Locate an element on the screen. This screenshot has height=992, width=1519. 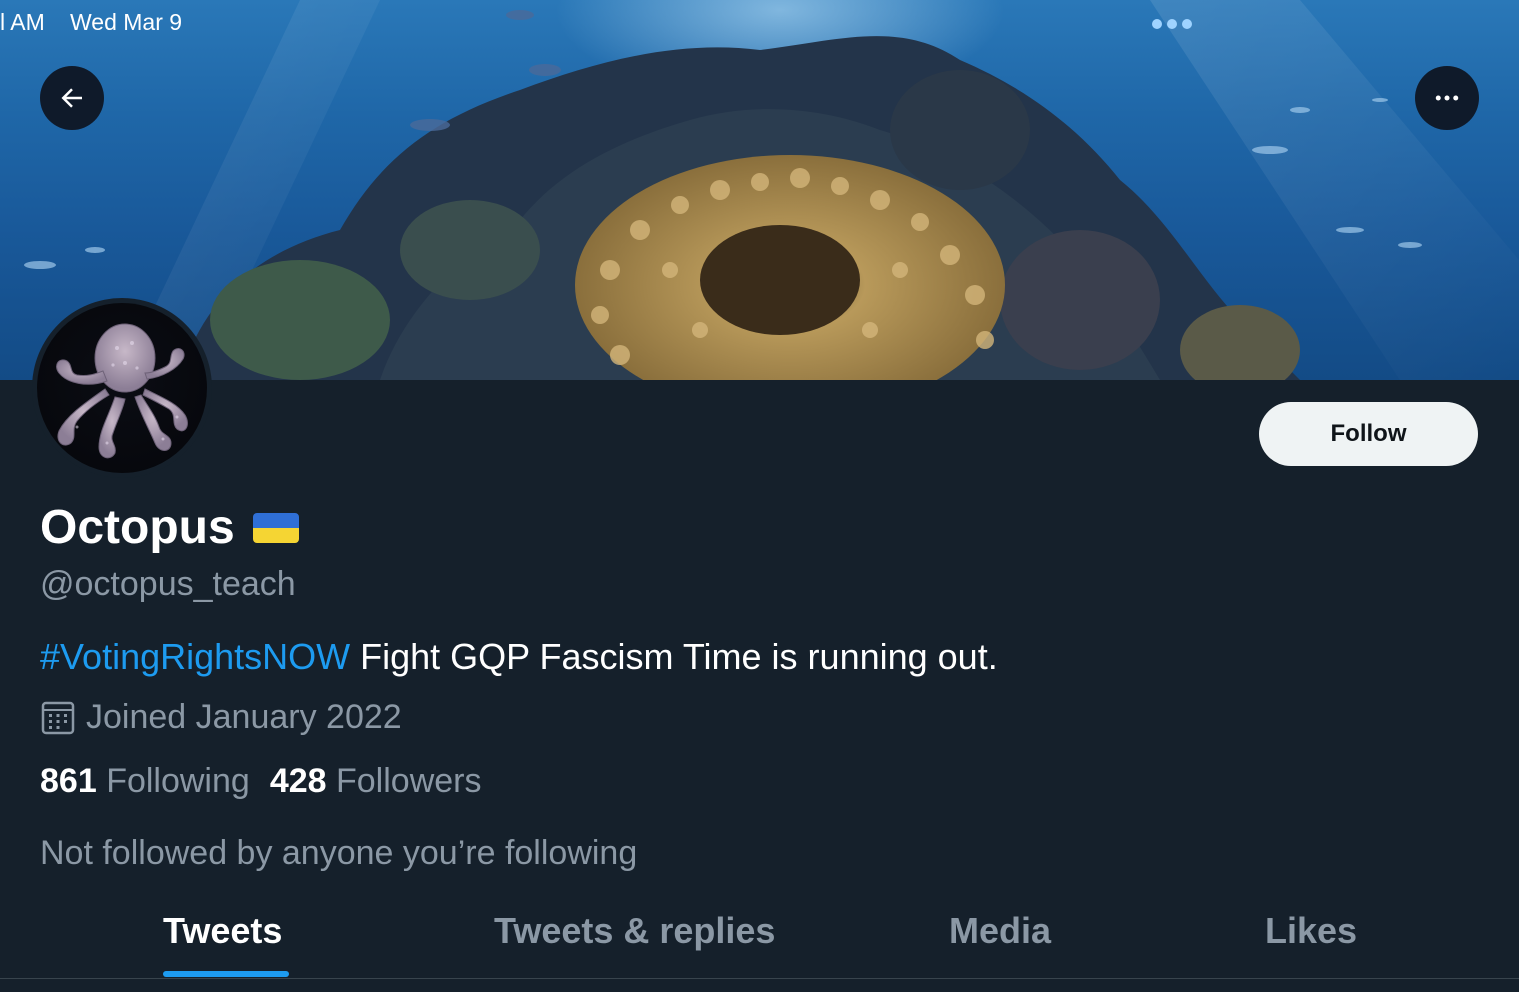
calendar-icon is located at coordinates (58, 717).